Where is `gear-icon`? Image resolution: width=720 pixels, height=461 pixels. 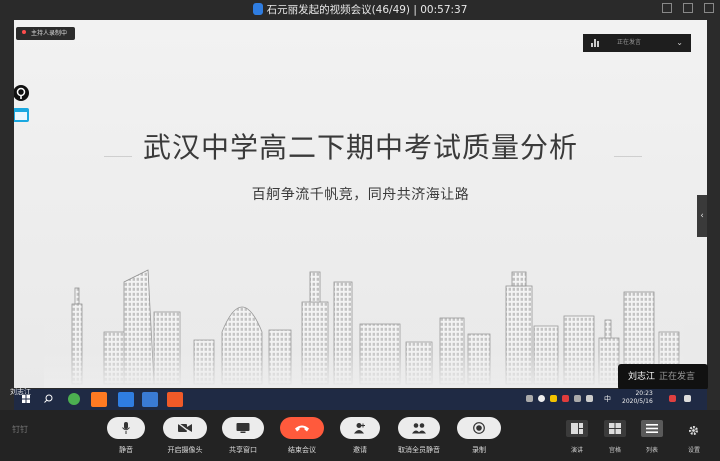
gear-icon is located at coordinates (693, 430).